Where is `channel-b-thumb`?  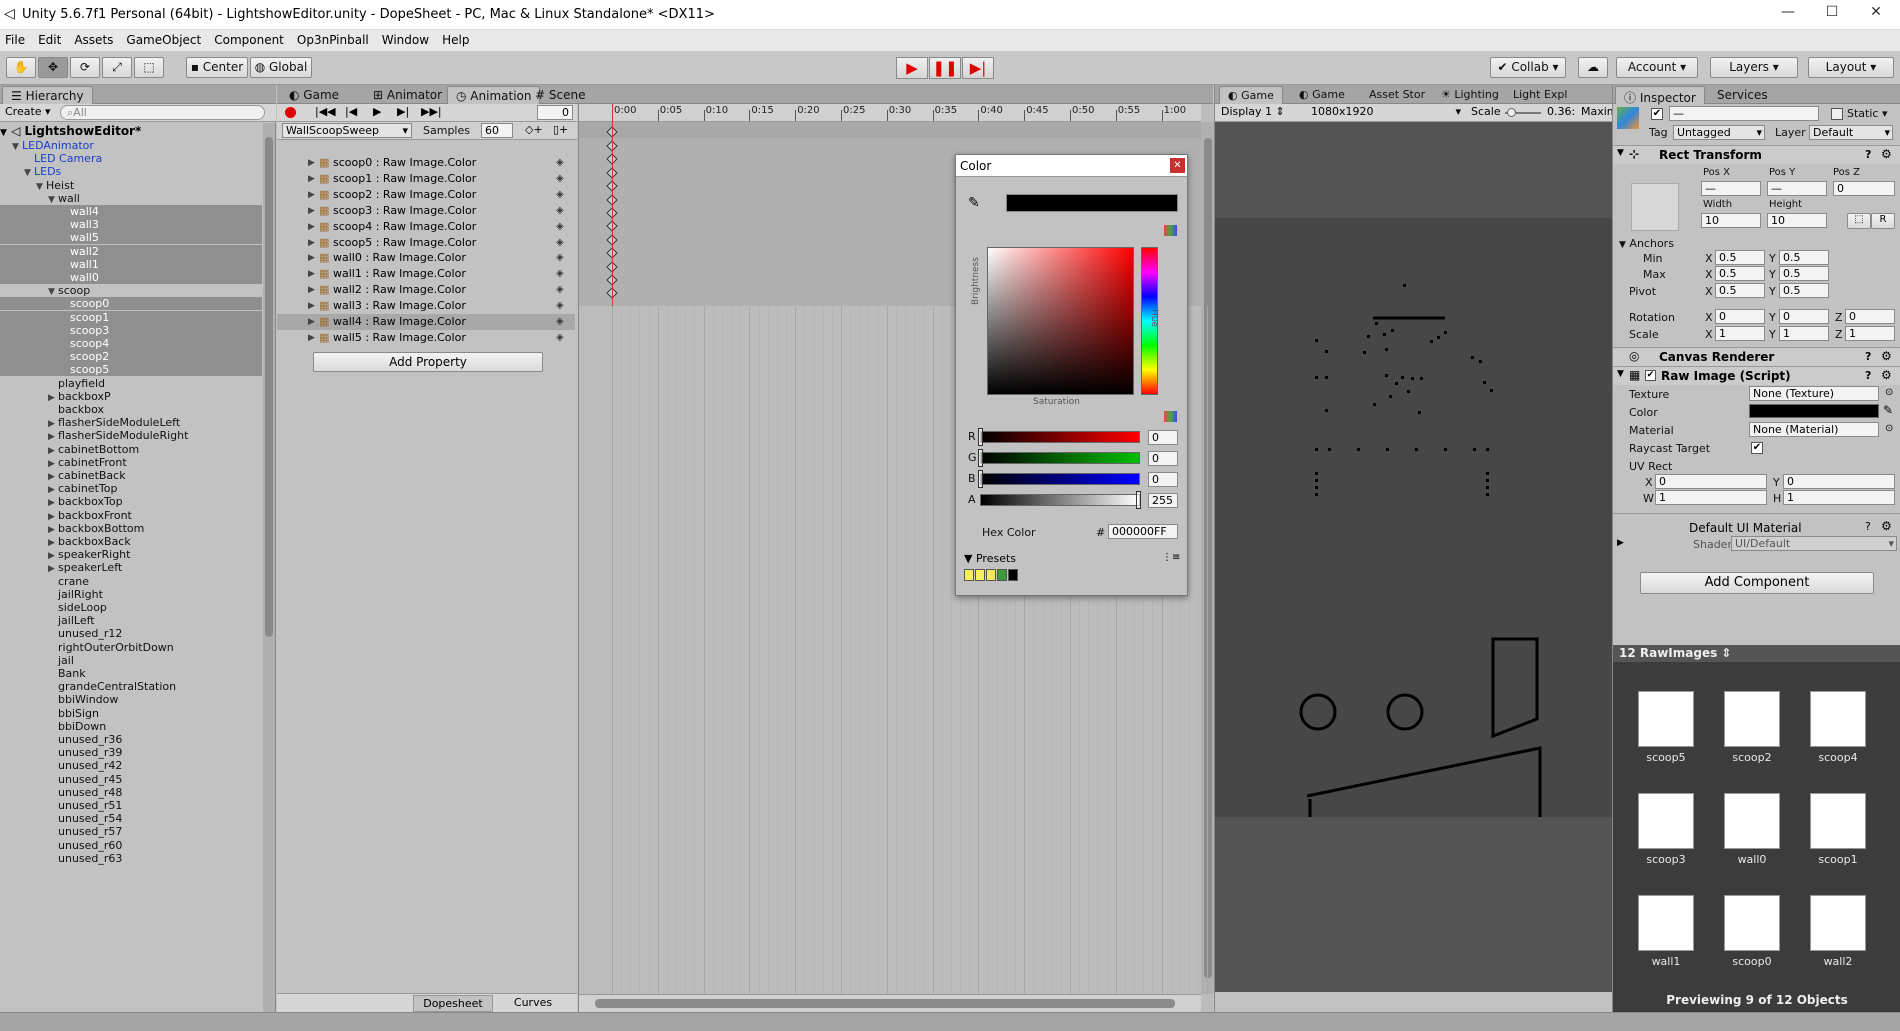
channel-b-thumb is located at coordinates (980, 479).